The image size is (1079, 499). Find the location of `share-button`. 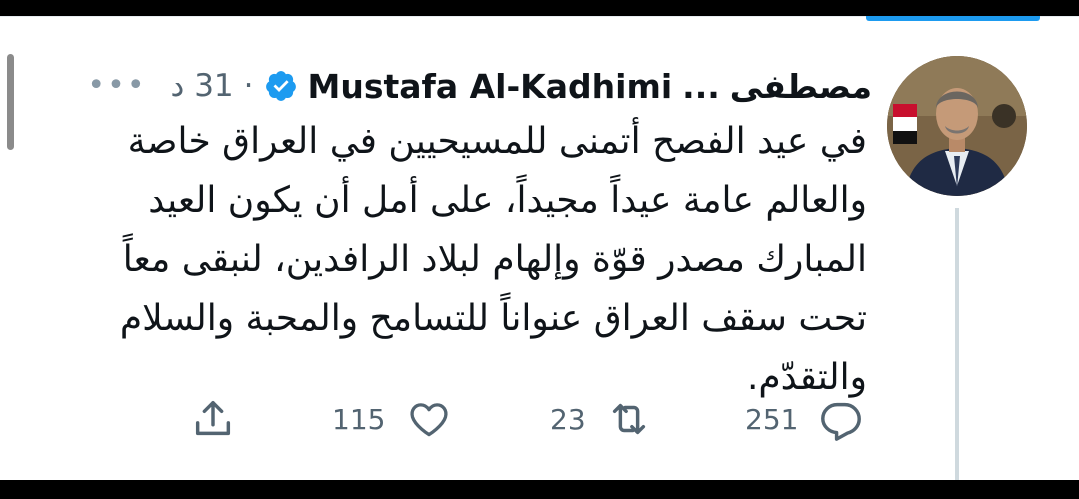

share-button is located at coordinates (213, 419).